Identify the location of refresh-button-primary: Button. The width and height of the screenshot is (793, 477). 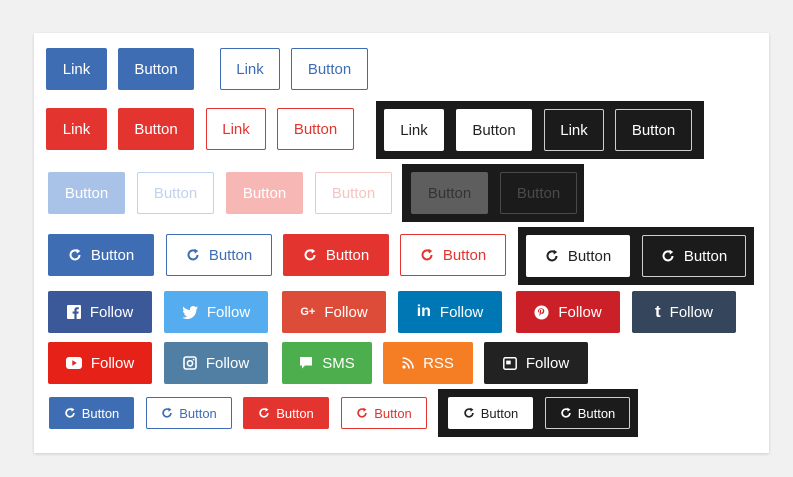
(101, 255).